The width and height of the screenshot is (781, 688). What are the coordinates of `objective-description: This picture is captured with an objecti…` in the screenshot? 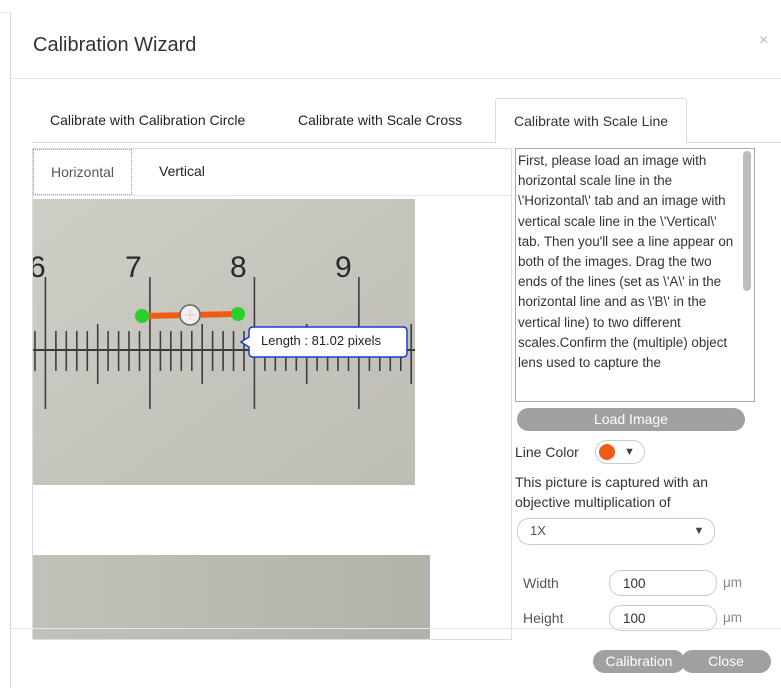 It's located at (611, 492).